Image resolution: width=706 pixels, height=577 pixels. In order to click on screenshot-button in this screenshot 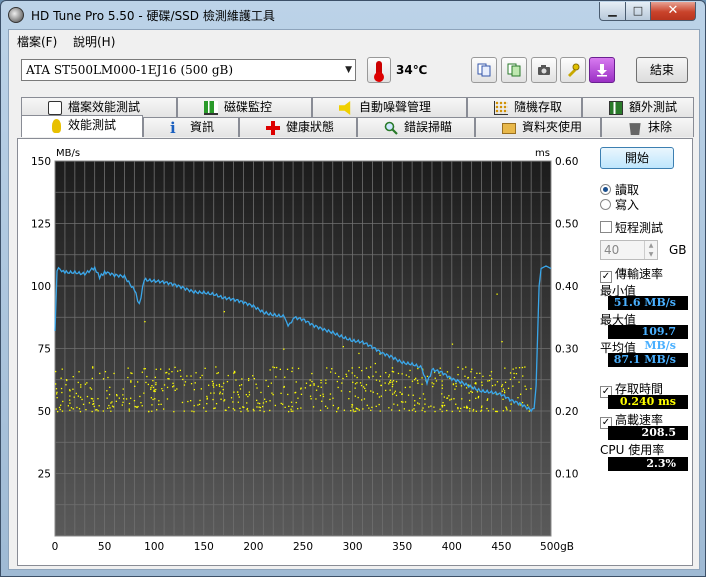, I will do `click(544, 70)`.